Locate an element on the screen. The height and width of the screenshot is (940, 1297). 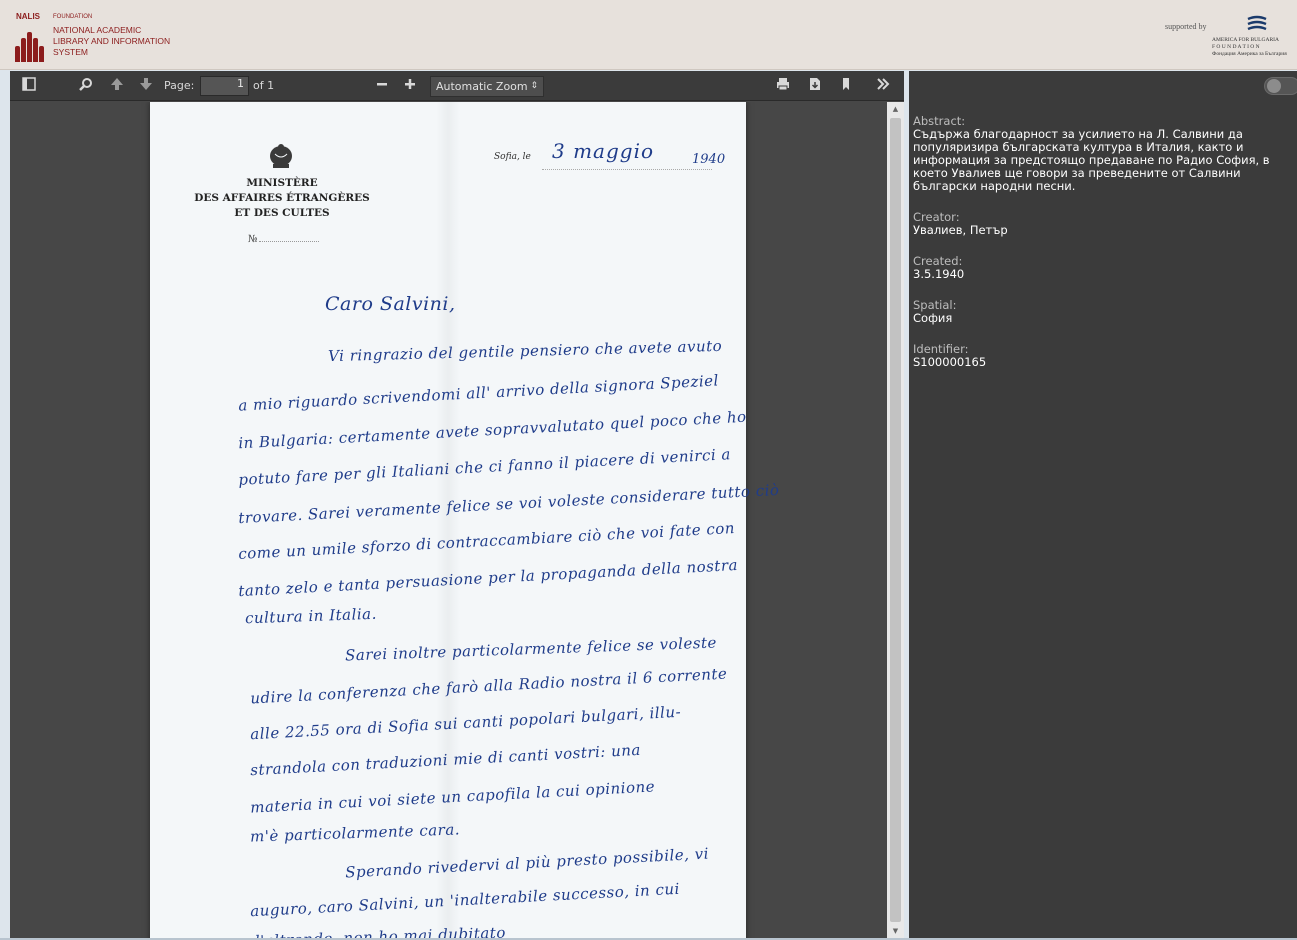
metadata-identifier: Identifier: S100000165 is located at coordinates (1103, 356).